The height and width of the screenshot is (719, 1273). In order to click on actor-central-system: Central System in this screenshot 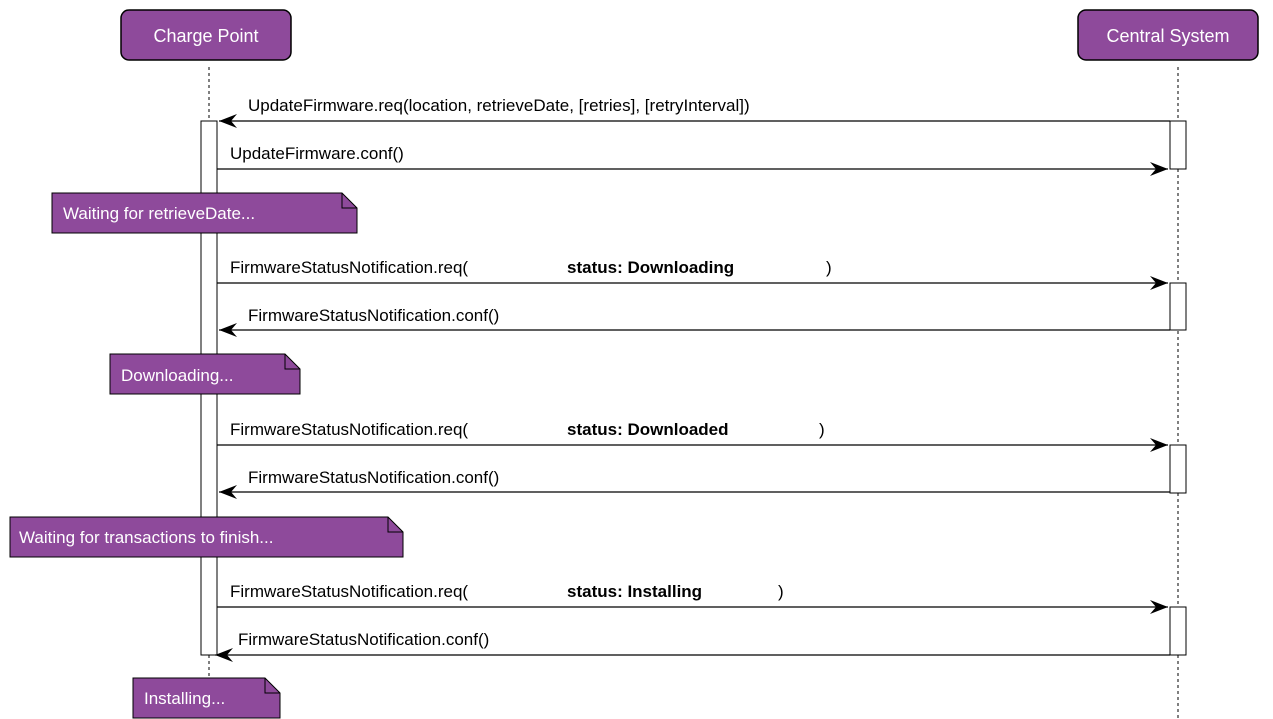, I will do `click(1168, 35)`.